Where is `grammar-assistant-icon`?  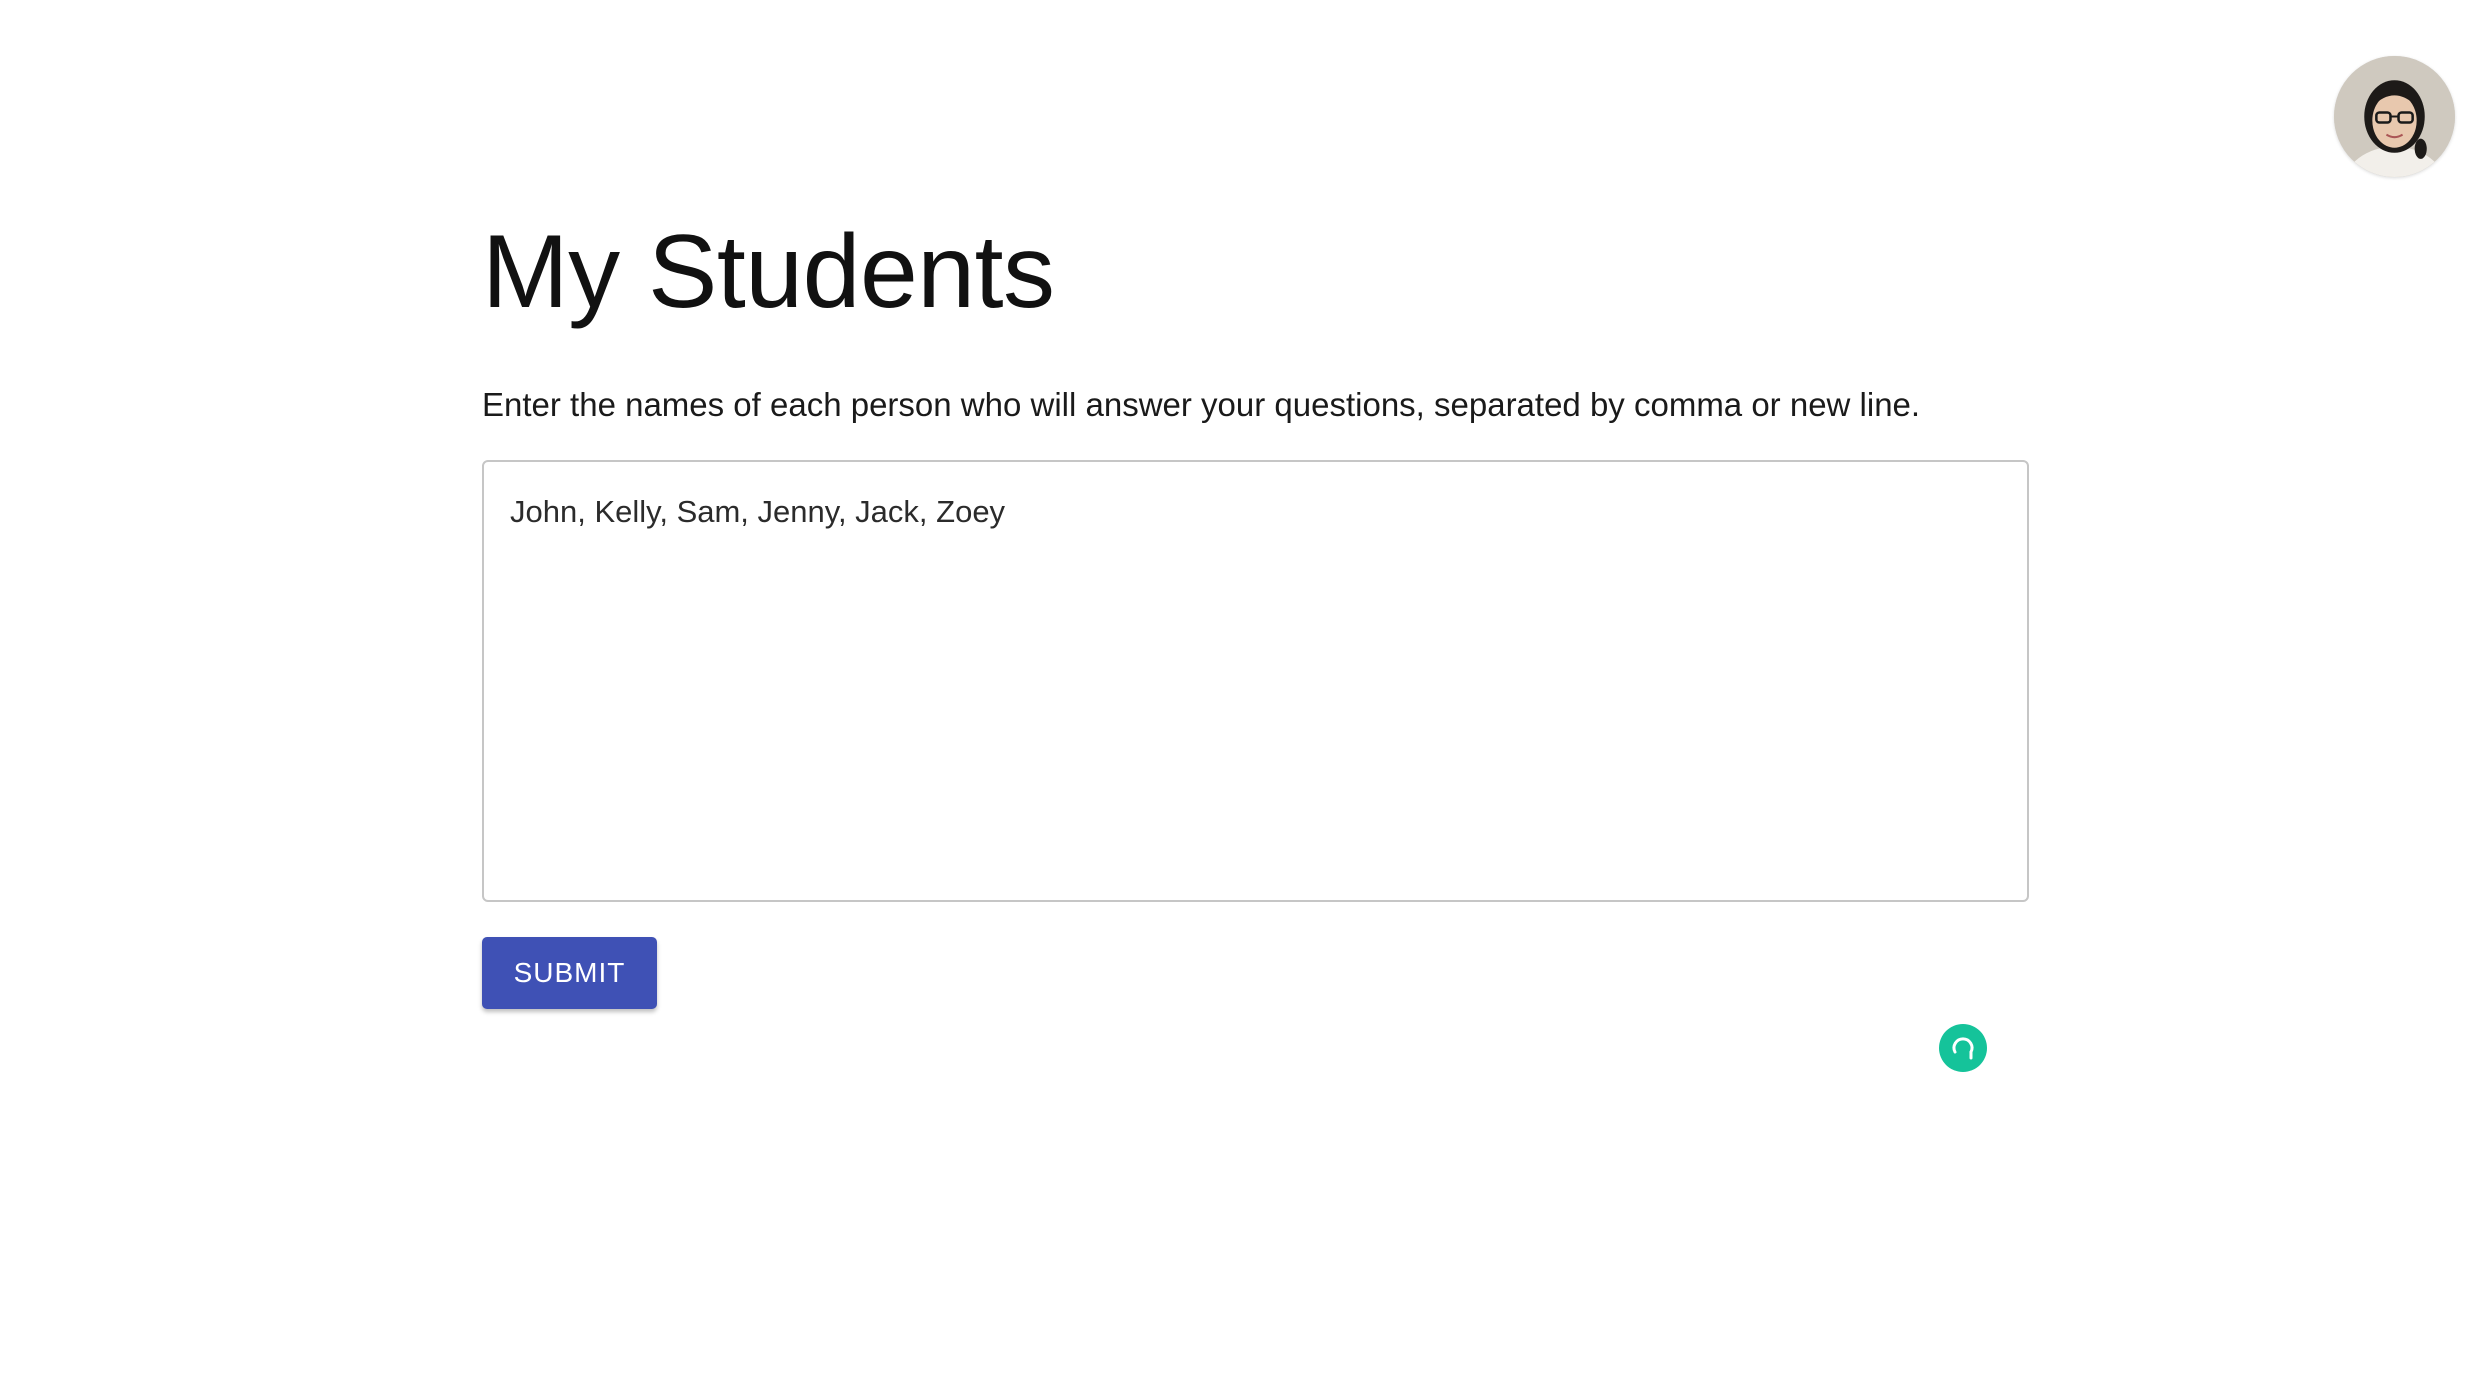
grammar-assistant-icon is located at coordinates (1963, 1048).